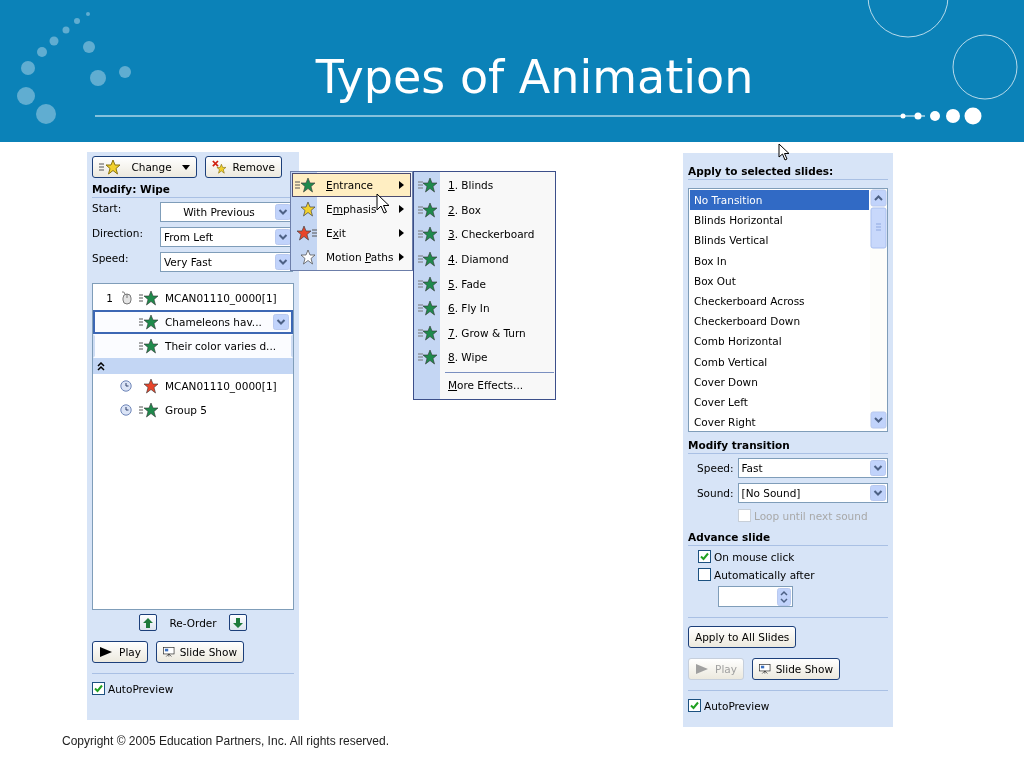 This screenshot has width=1024, height=768. What do you see at coordinates (220, 167) in the screenshot?
I see `remove-effect-icon` at bounding box center [220, 167].